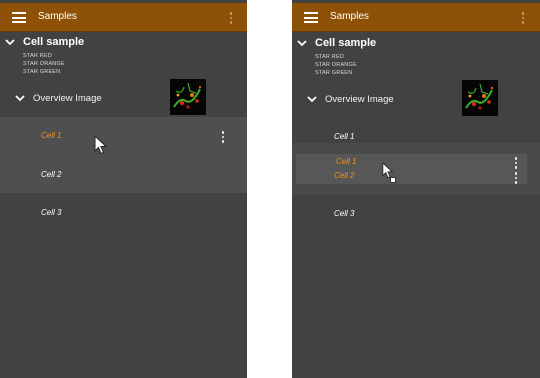 The width and height of the screenshot is (540, 378). What do you see at coordinates (101, 147) in the screenshot?
I see `mouse-pointer-icon` at bounding box center [101, 147].